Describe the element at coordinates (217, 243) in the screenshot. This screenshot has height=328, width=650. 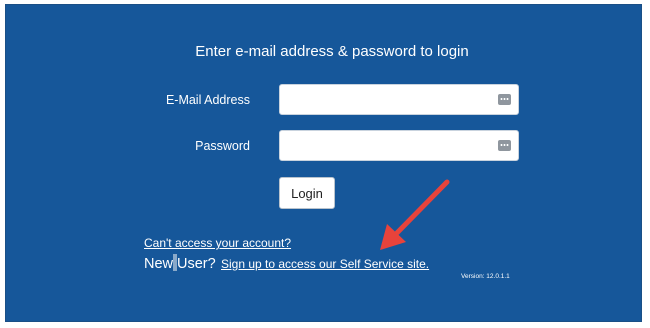
I see `cant-access-link: Can't access your account?` at that location.